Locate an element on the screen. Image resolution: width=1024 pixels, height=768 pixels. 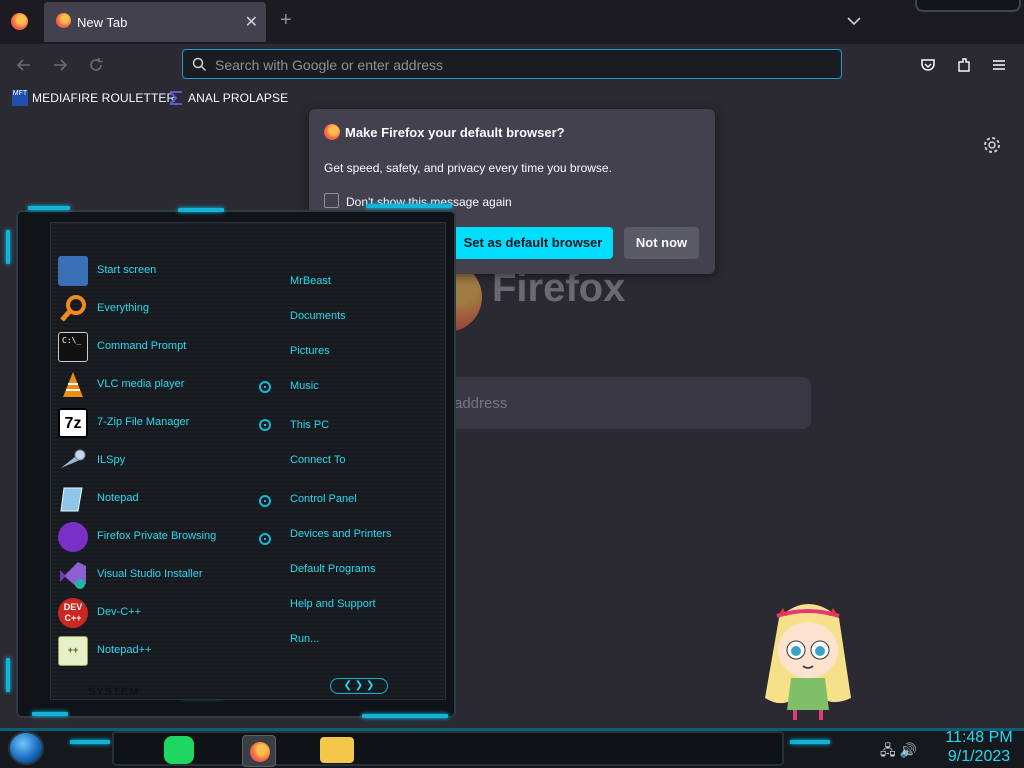
chevron-down-icon is located at coordinates (854, 21).